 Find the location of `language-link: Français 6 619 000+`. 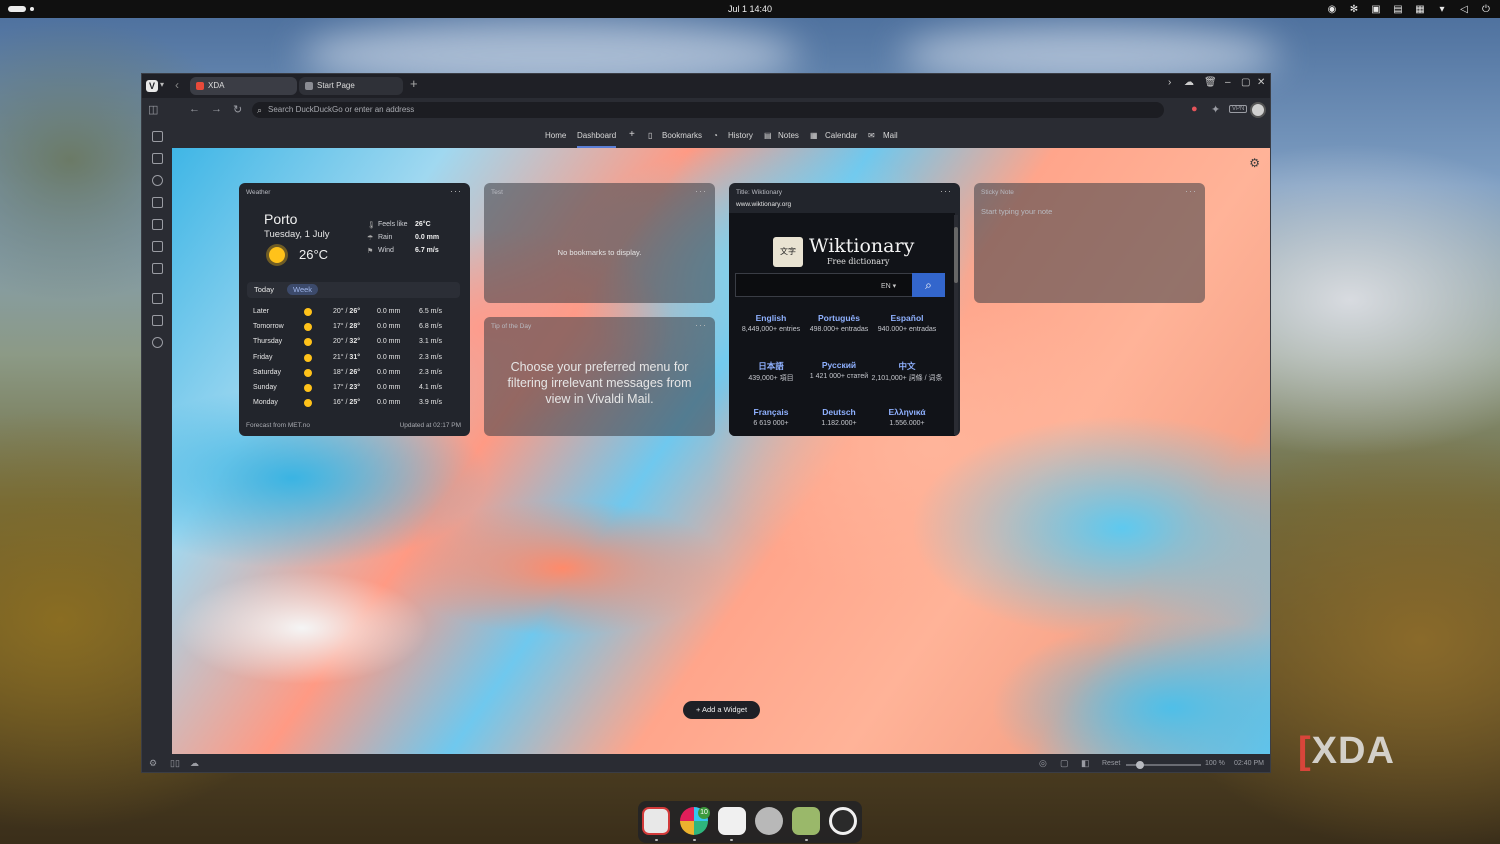

language-link: Français 6 619 000+ is located at coordinates (771, 418).